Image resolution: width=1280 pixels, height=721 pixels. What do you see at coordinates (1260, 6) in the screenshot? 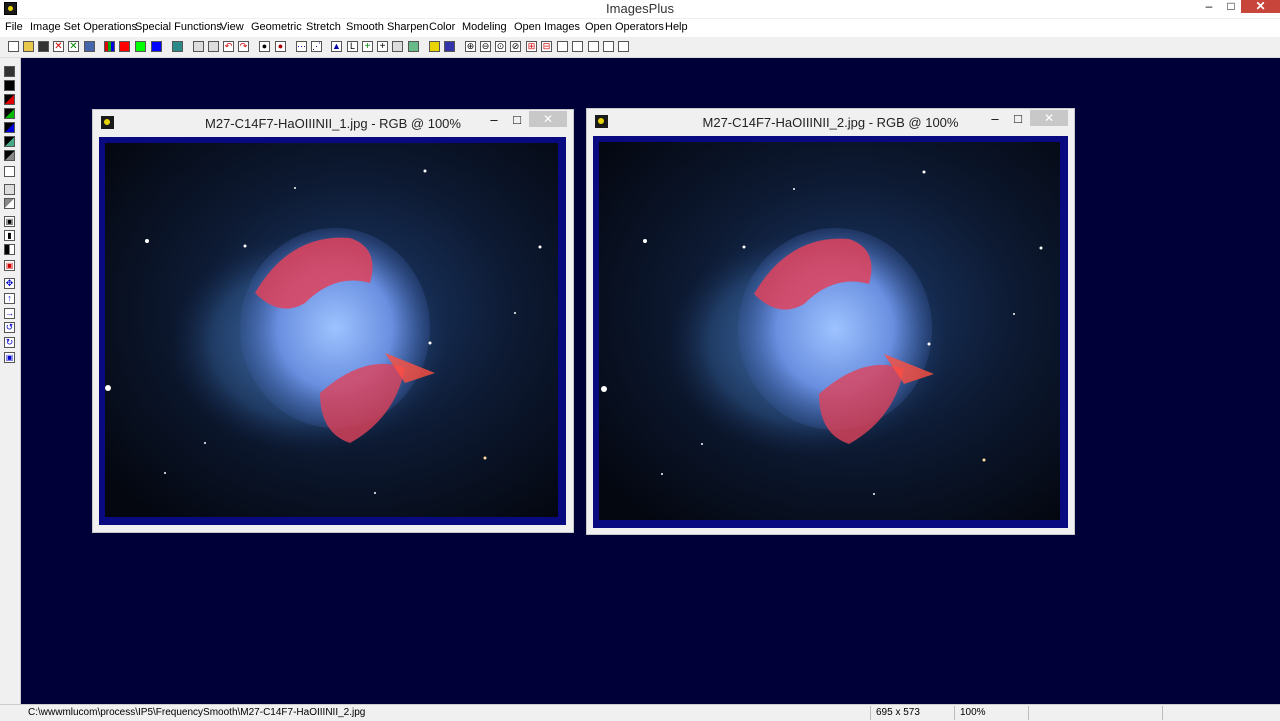
I see `close-button: ✕` at bounding box center [1260, 6].